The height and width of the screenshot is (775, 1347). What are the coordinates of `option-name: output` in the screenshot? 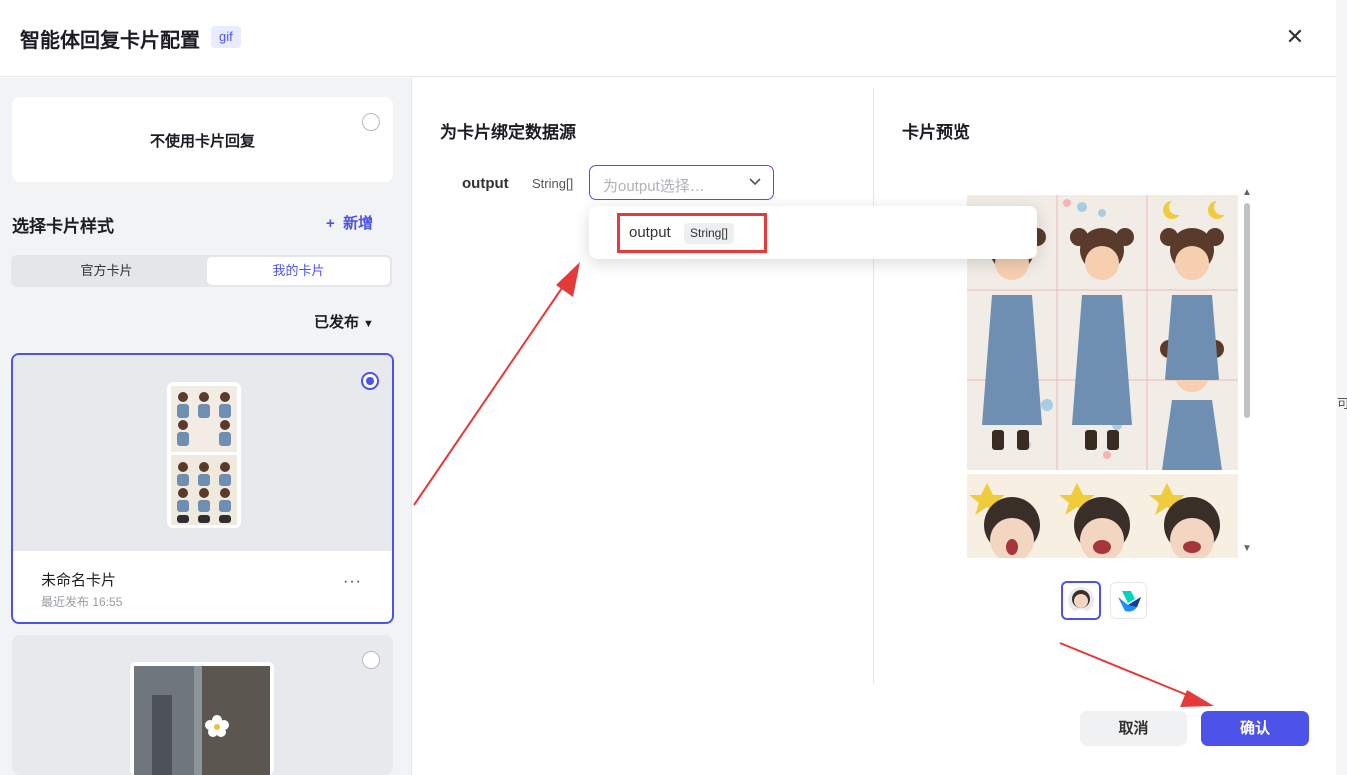 It's located at (650, 232).